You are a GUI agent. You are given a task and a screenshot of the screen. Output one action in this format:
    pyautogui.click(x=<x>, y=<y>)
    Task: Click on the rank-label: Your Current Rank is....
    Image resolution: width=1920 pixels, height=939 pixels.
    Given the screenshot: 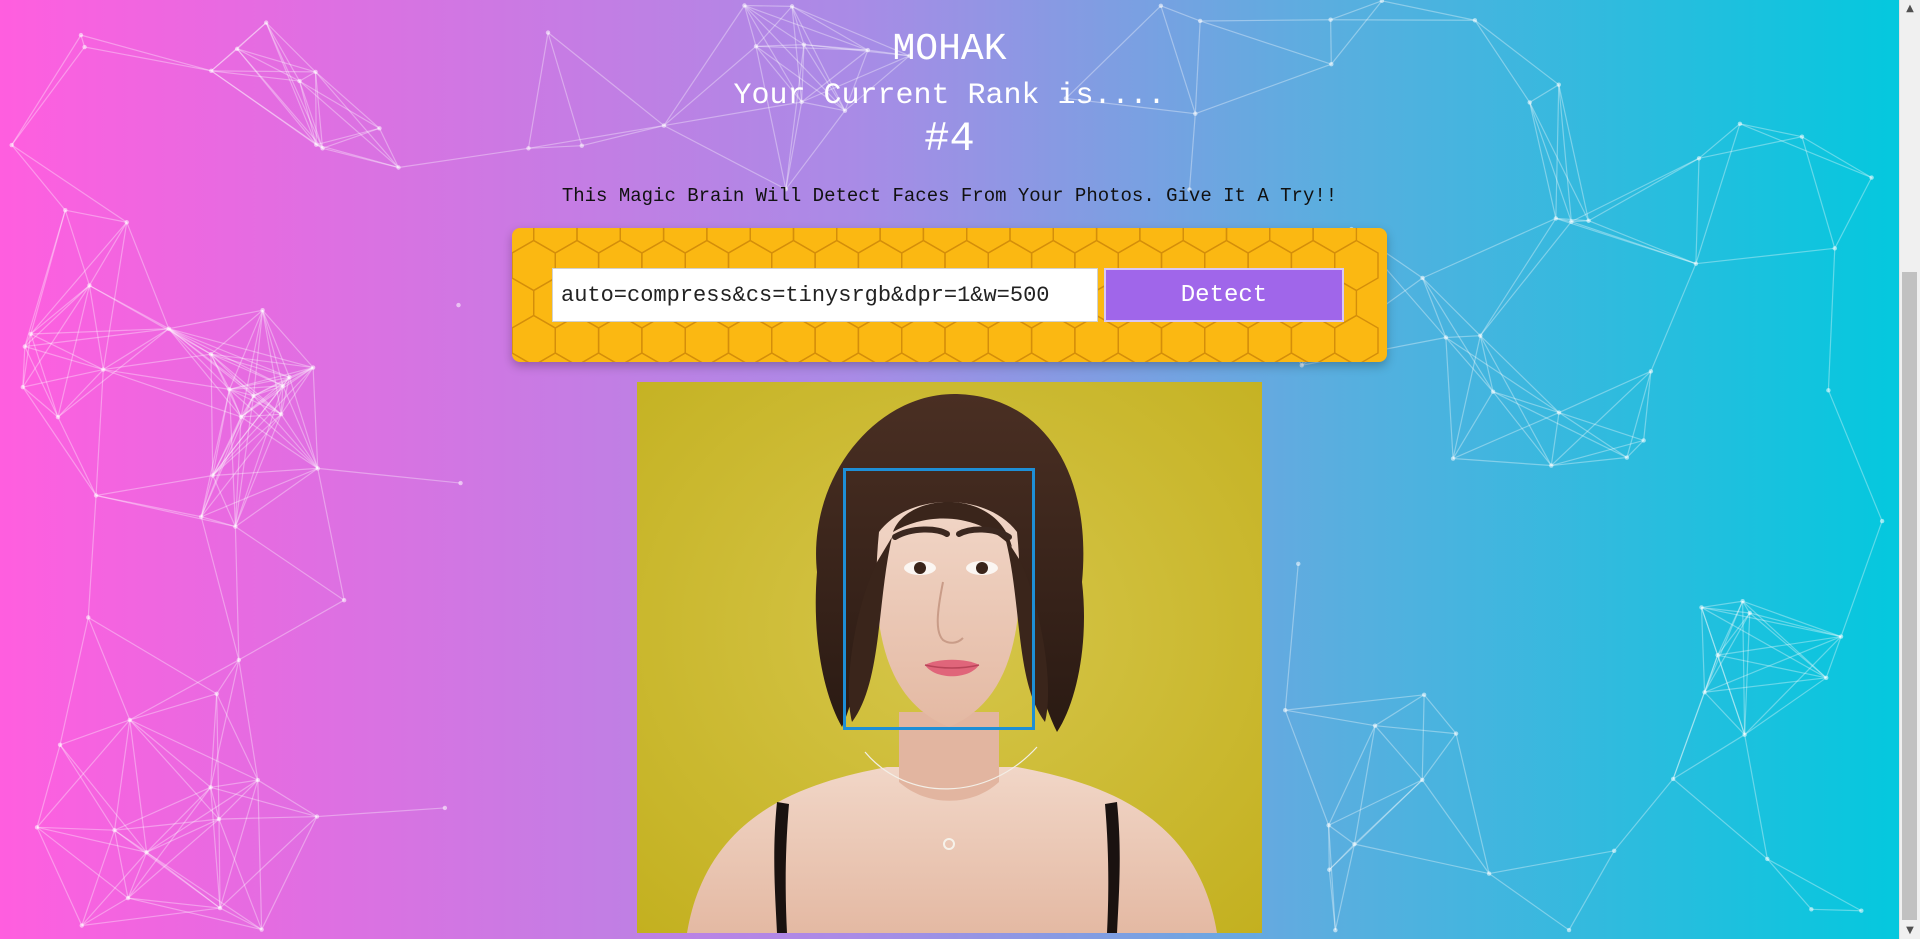 What is the action you would take?
    pyautogui.click(x=949, y=96)
    